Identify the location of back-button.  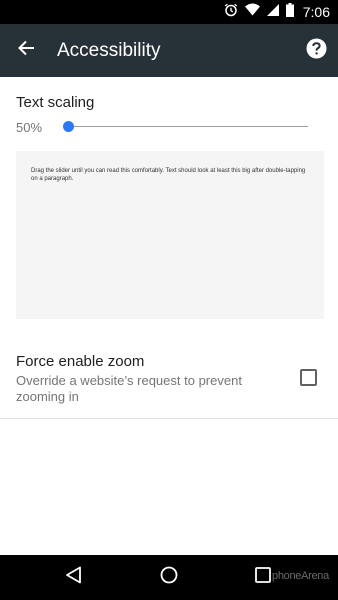
(26, 50).